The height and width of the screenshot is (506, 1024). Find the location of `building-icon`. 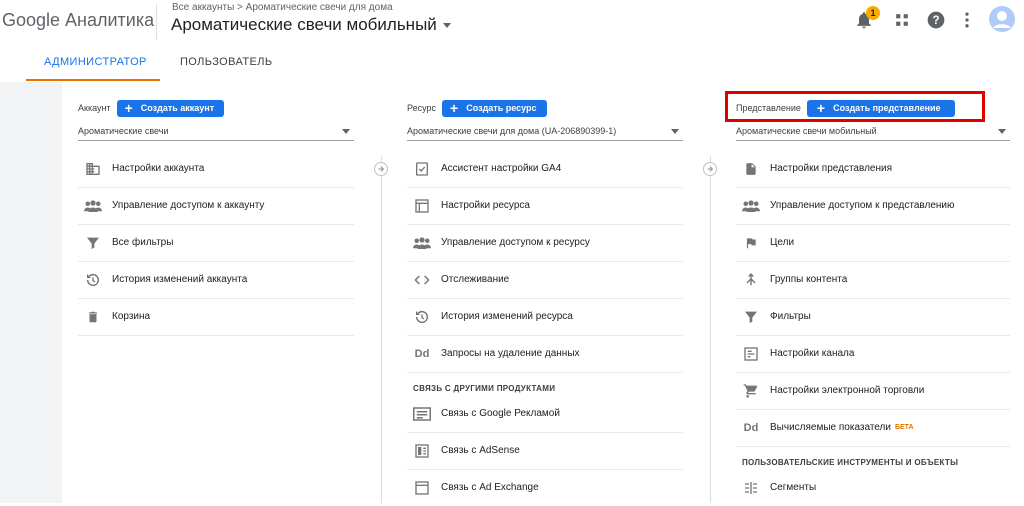

building-icon is located at coordinates (93, 169).